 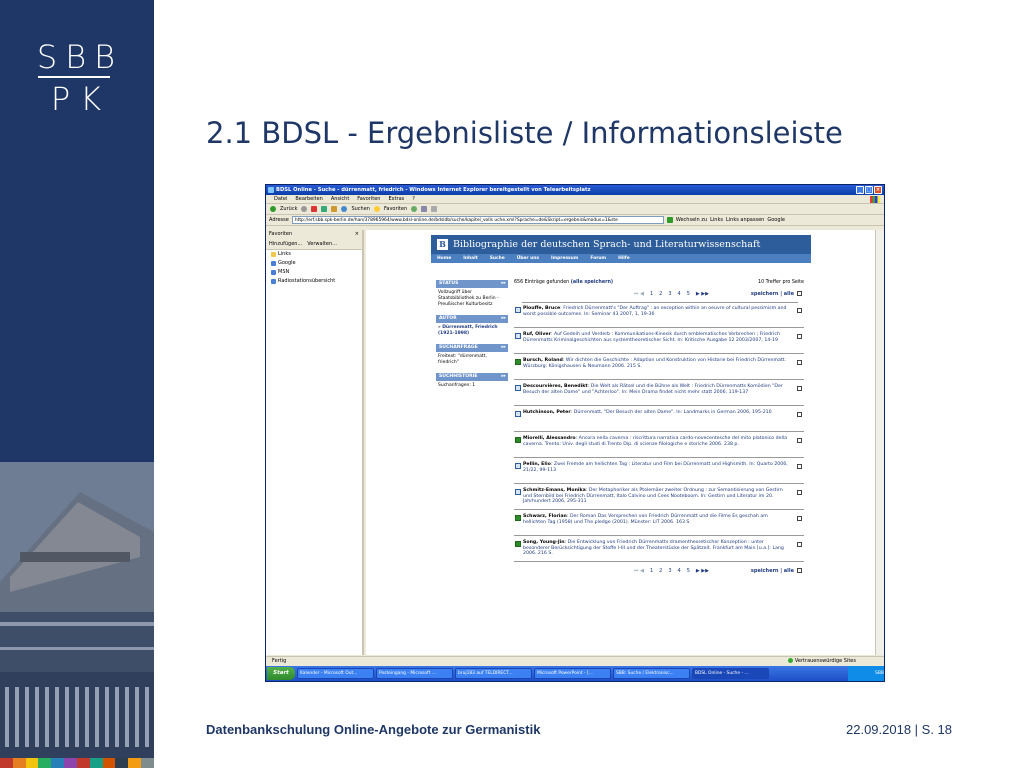 I want to click on home-icon, so click(x=334, y=209).